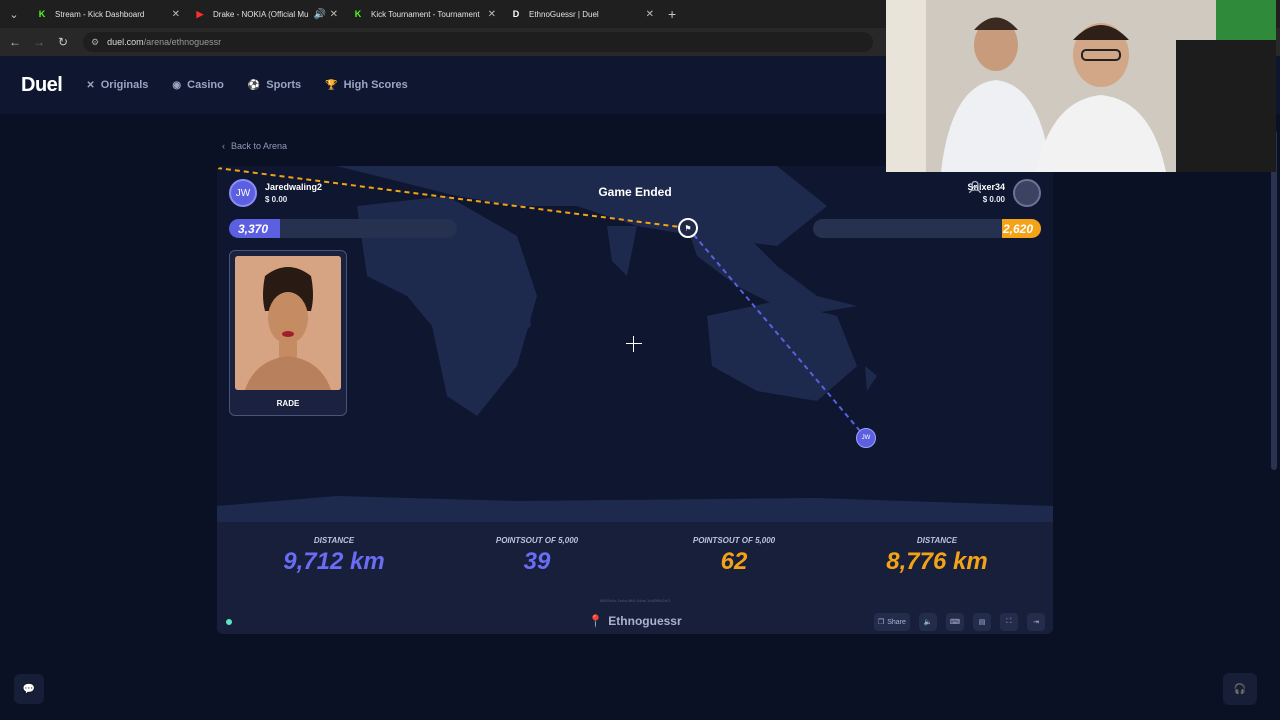  Describe the element at coordinates (90, 85) in the screenshot. I see `originals-icon: ✕` at that location.